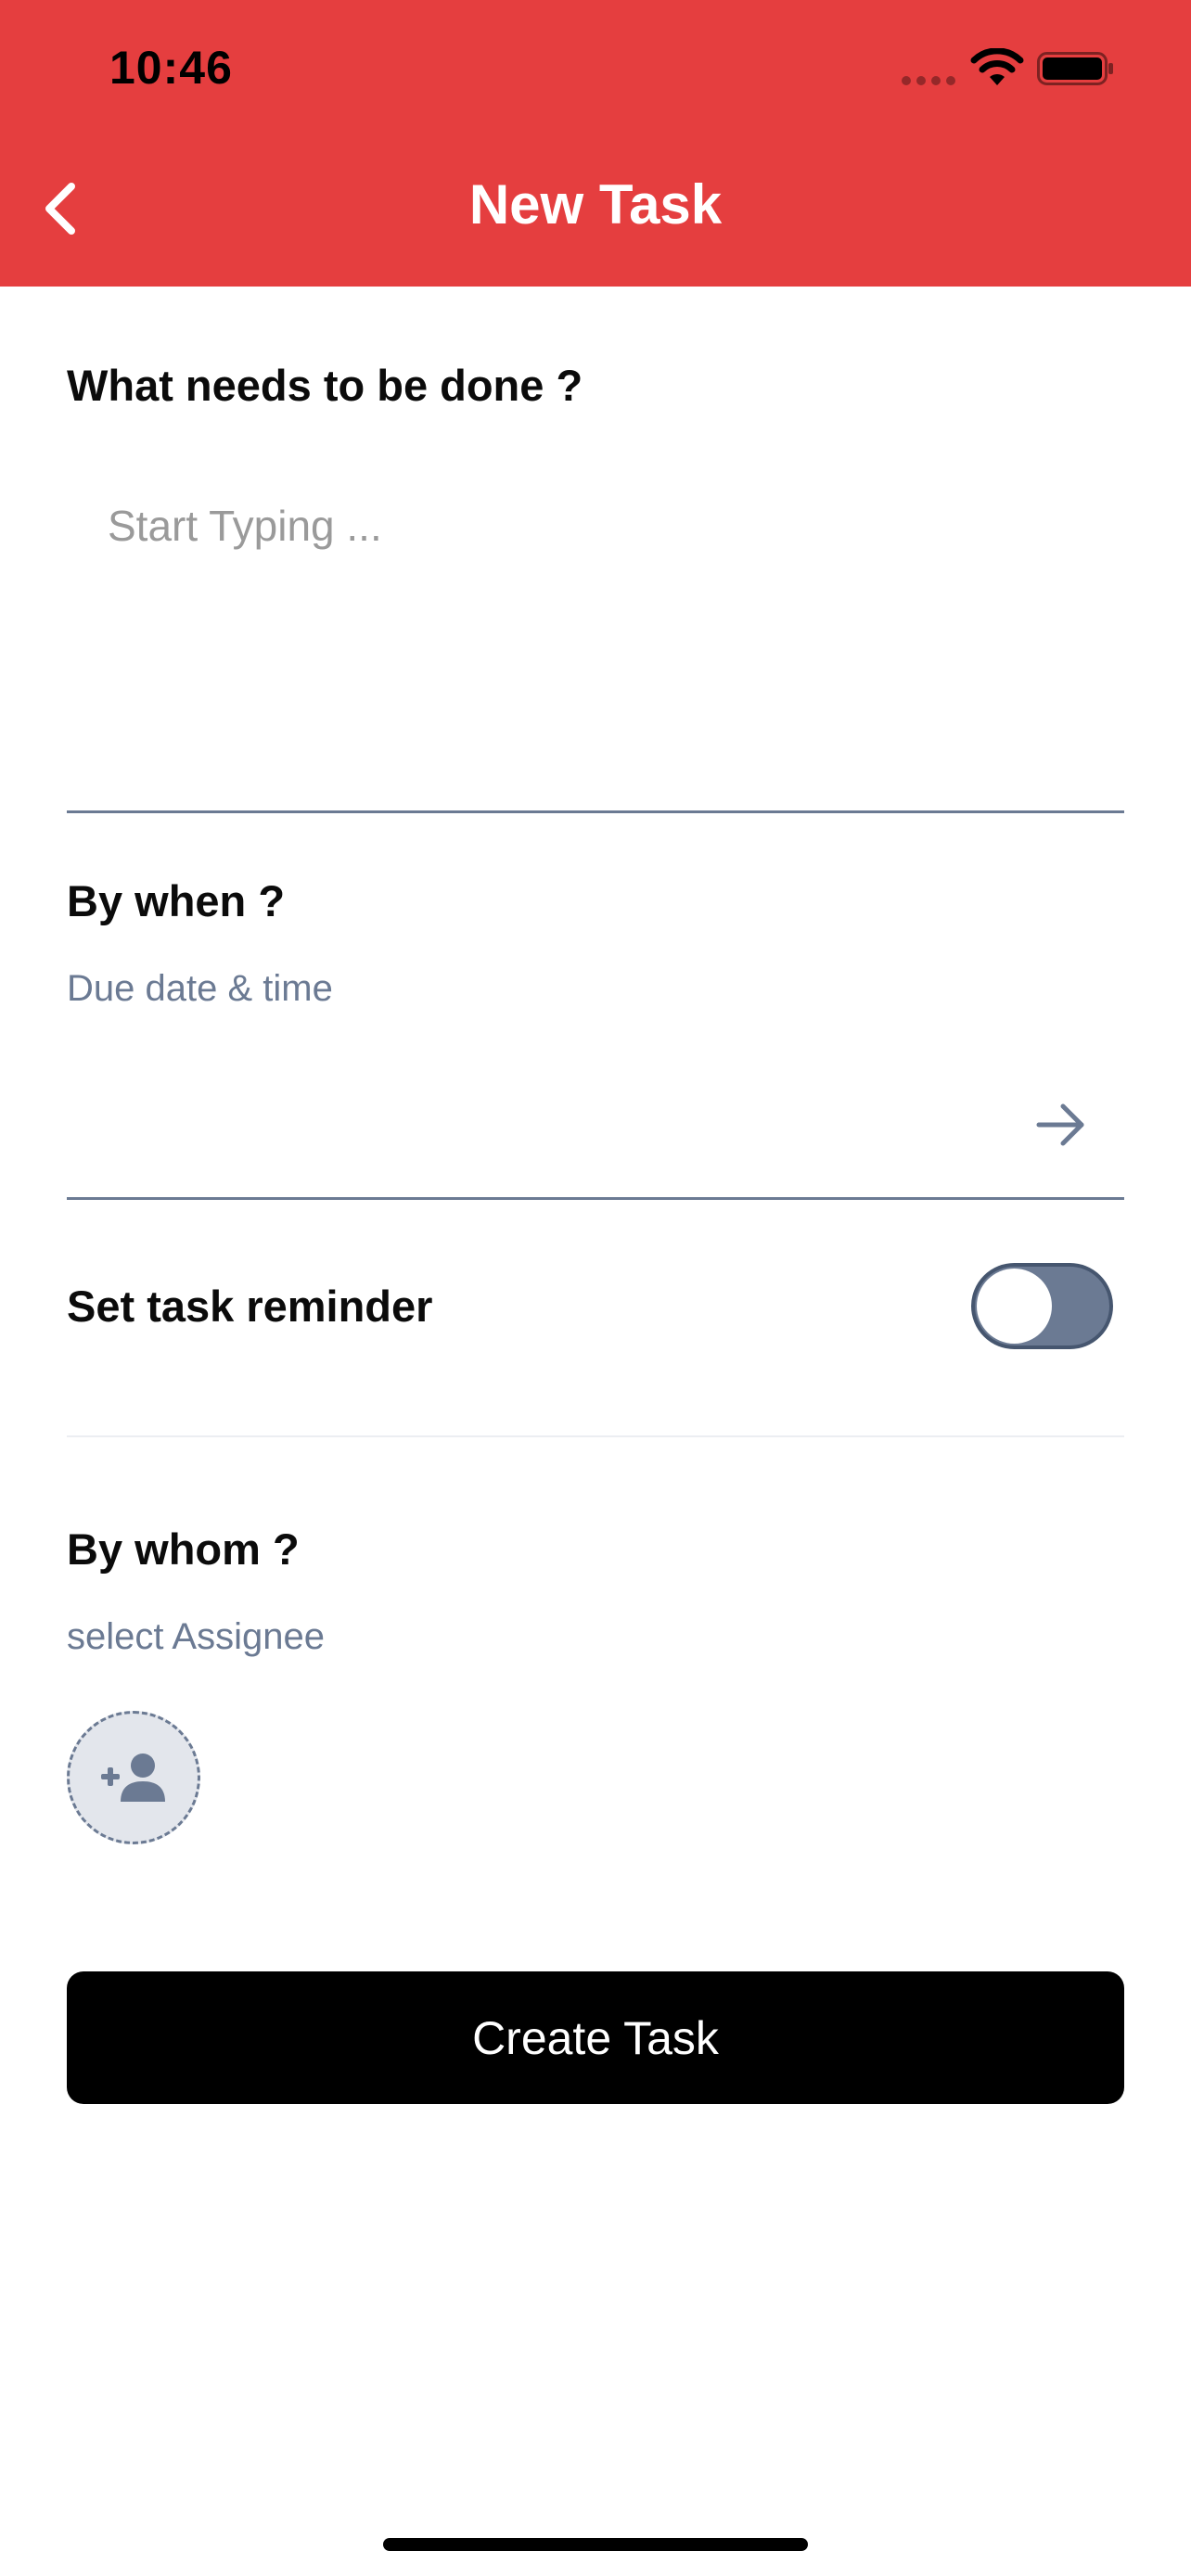 This screenshot has height=2576, width=1191. I want to click on task-label: What needs to be done ?, so click(325, 385).